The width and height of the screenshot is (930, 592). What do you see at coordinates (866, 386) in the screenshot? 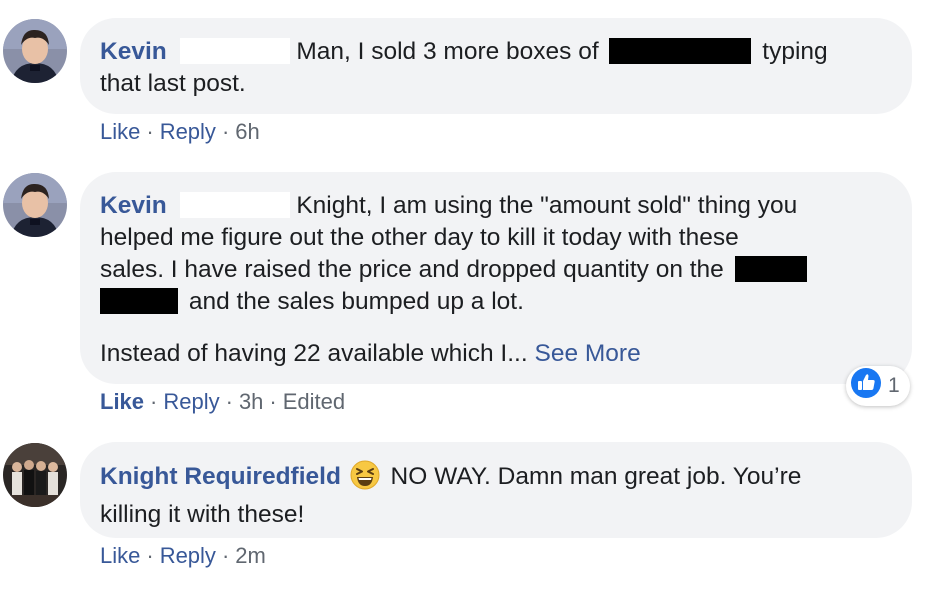
I see `like-reaction-icon` at bounding box center [866, 386].